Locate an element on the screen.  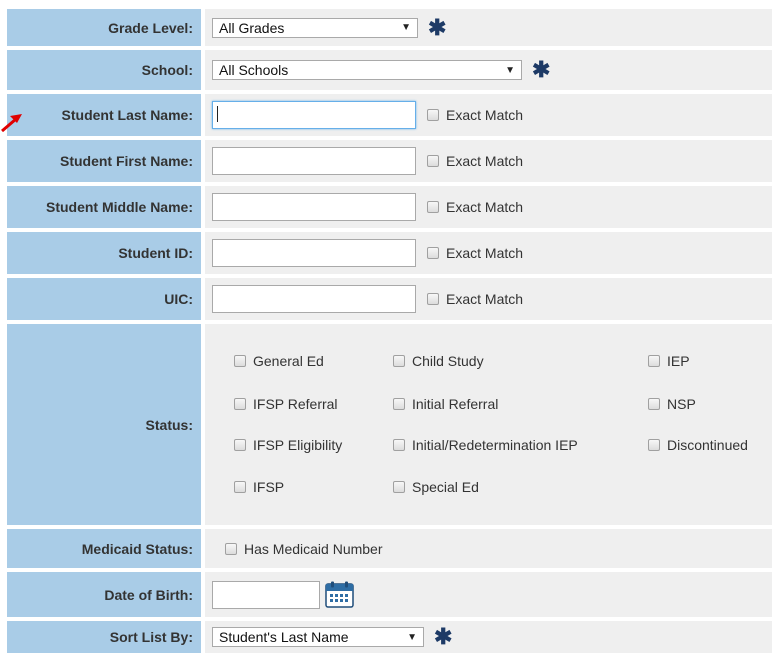
middle-name-label: Student Middle Name: is located at coordinates (104, 207).